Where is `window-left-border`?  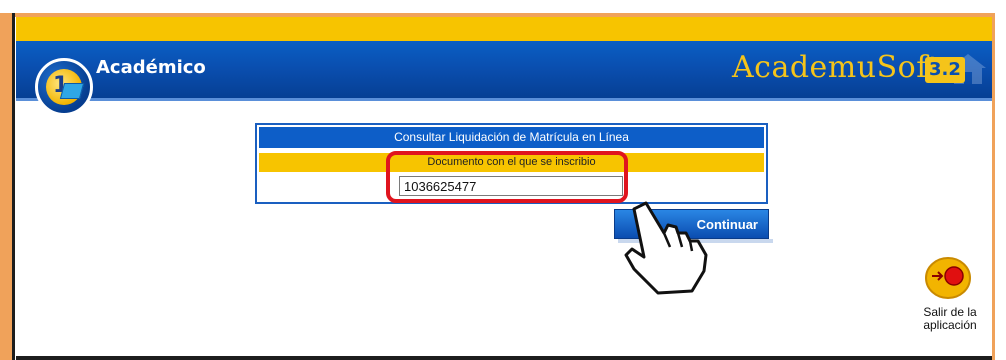
window-left-border is located at coordinates (13, 186).